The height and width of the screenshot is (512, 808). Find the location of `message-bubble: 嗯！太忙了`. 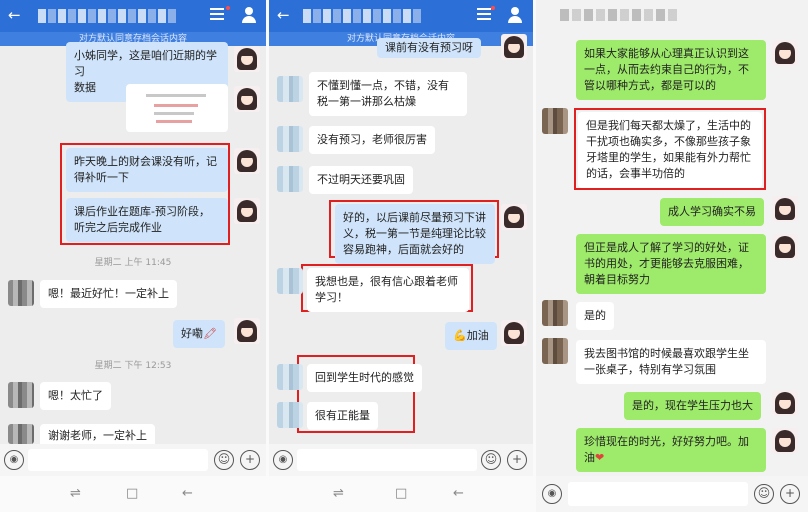

message-bubble: 嗯！太忙了 is located at coordinates (75, 396).